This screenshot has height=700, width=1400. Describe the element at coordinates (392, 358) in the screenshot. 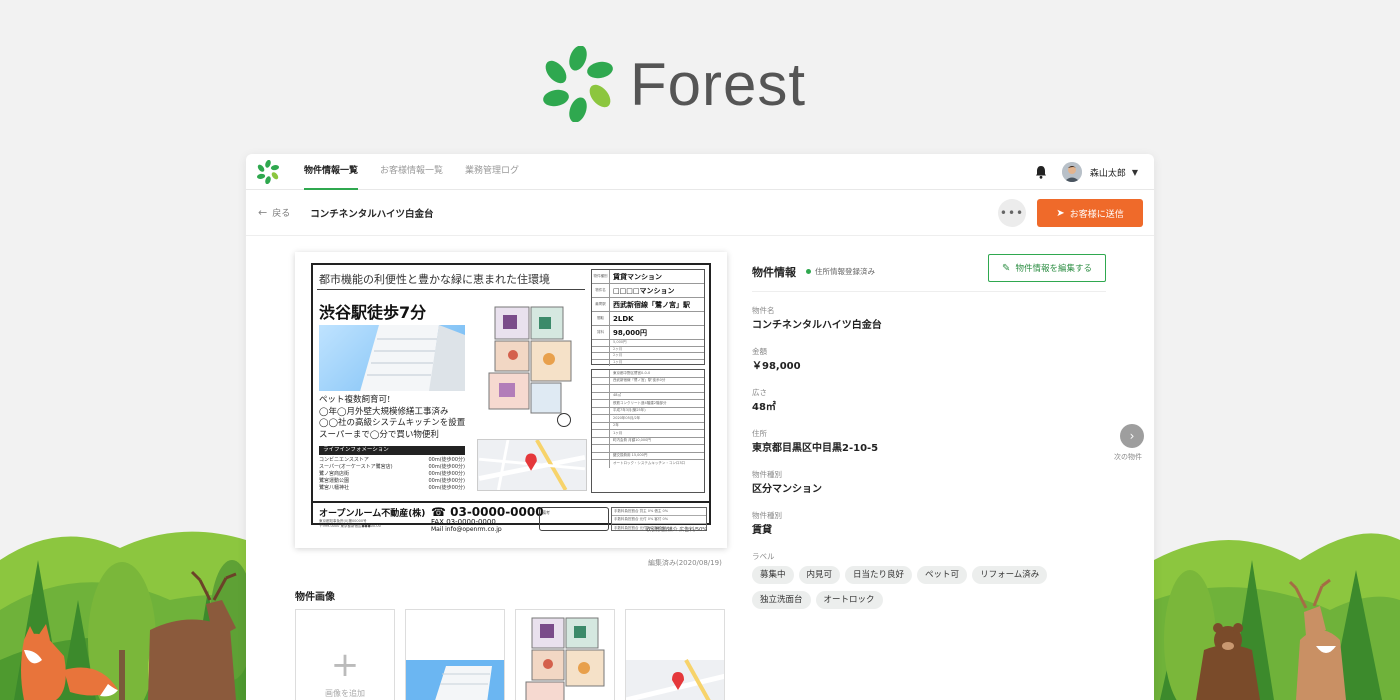

I see `building-photo` at that location.